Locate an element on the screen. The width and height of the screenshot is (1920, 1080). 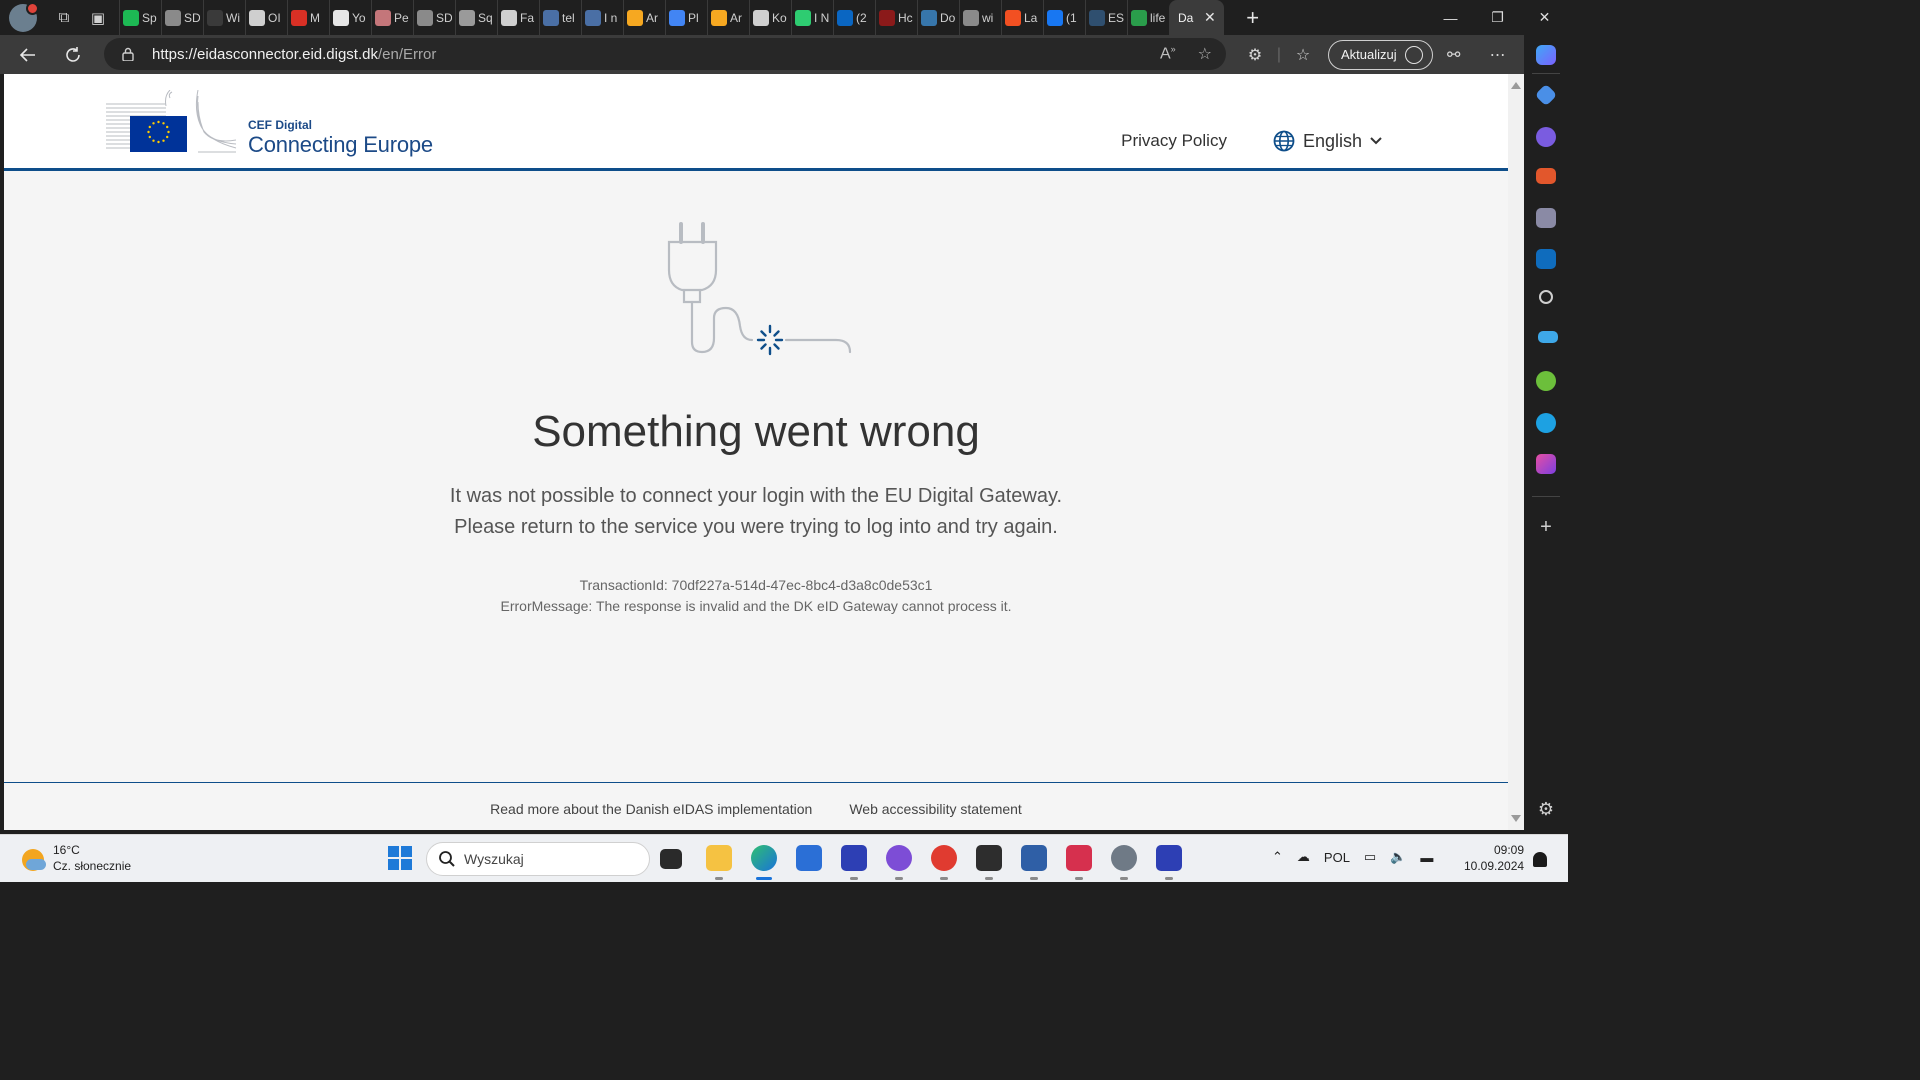
tab: (1 is located at coordinates (1064, 17).